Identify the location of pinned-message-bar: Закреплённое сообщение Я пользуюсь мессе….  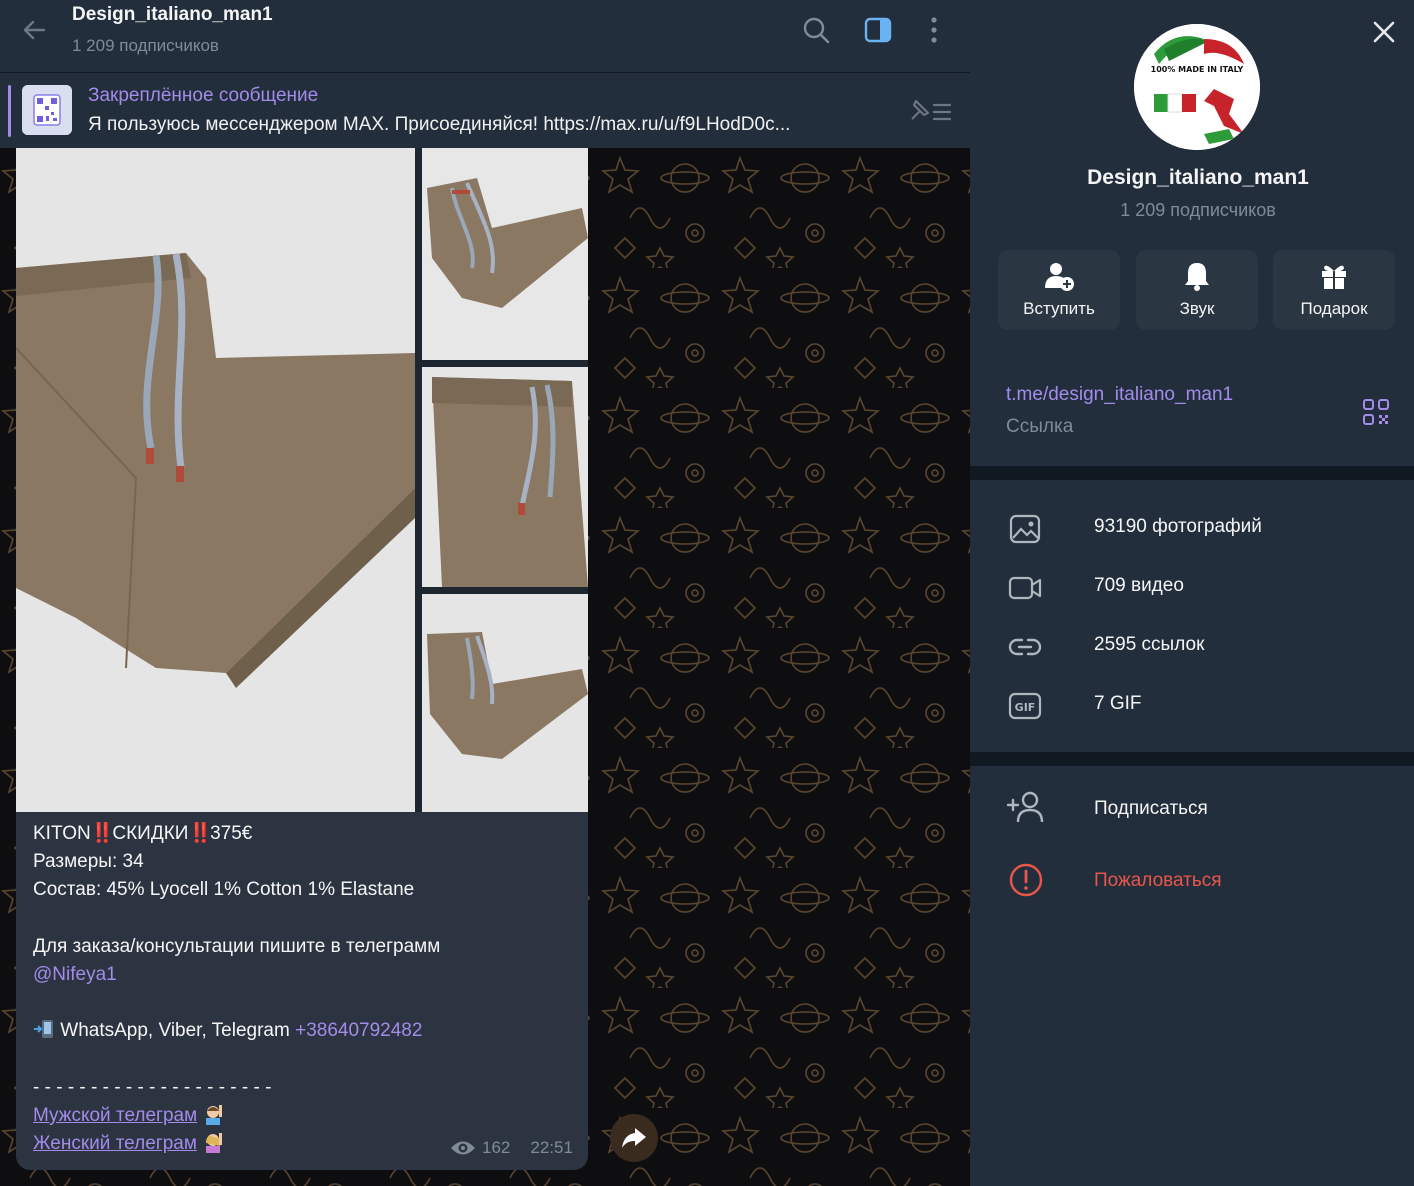
(485, 110).